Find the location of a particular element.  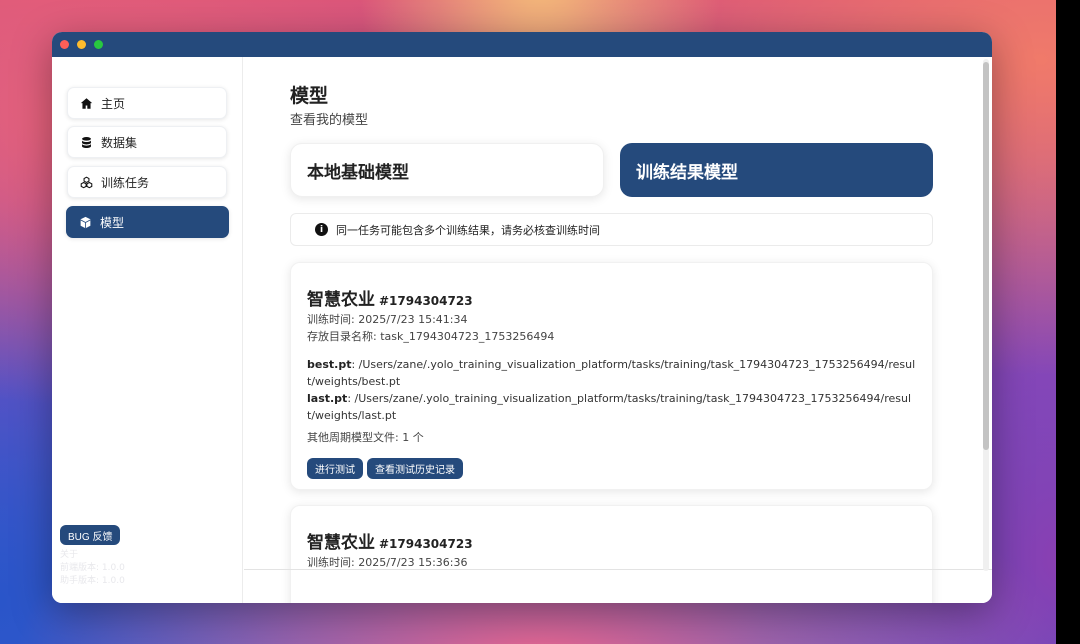

notice-banner: i 同一任务可能包含多个训练结果，请务必核查训练时间 is located at coordinates (611, 229).